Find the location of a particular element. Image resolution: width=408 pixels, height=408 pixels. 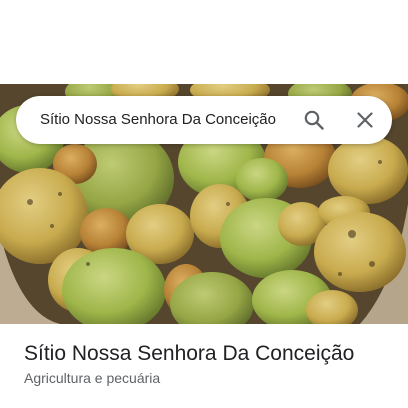

place-title: Sítio Nossa Senhora Da Conceição is located at coordinates (189, 353).